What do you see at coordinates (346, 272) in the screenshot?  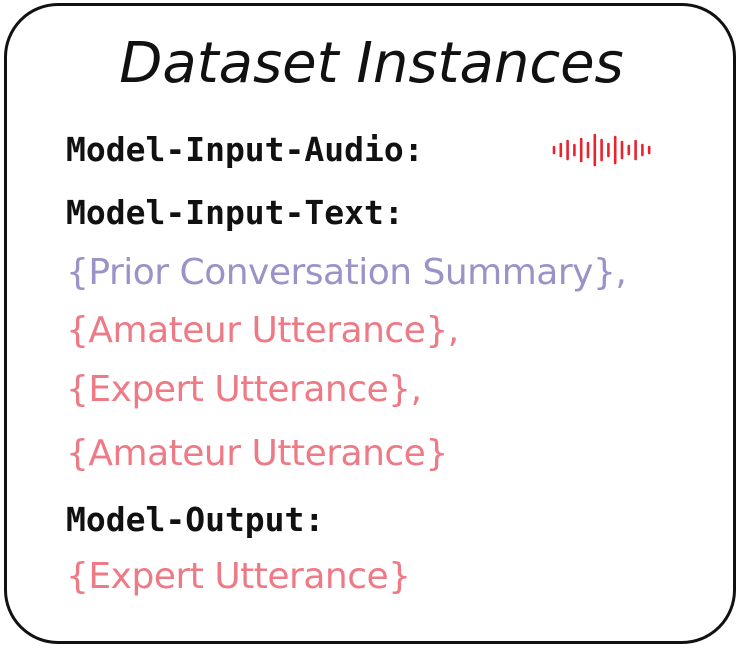 I see `prior-conversation-summary: {Prior Conversation Summary},` at bounding box center [346, 272].